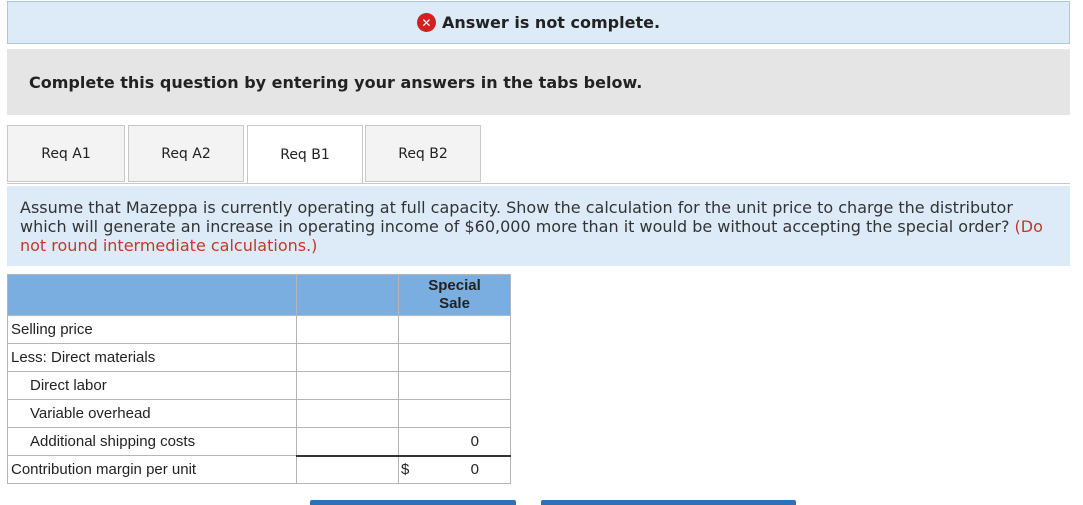 The height and width of the screenshot is (505, 1083). Describe the element at coordinates (152, 357) in the screenshot. I see `row-label: Less: Direct materials` at that location.